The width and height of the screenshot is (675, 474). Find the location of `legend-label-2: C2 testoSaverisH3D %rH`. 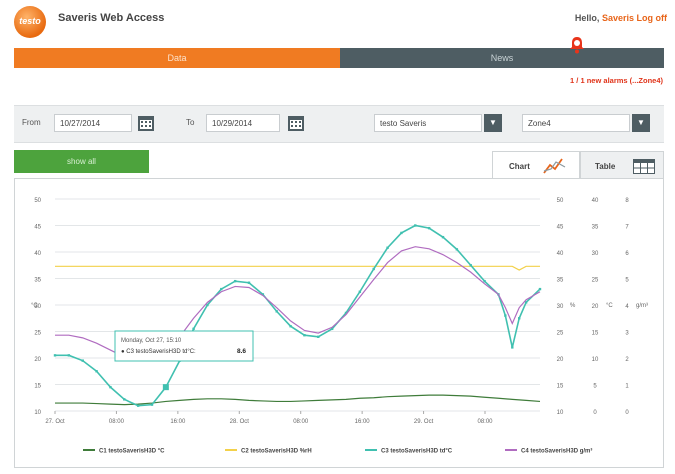

legend-label-2: C2 testoSaverisH3D %rH is located at coordinates (276, 452).